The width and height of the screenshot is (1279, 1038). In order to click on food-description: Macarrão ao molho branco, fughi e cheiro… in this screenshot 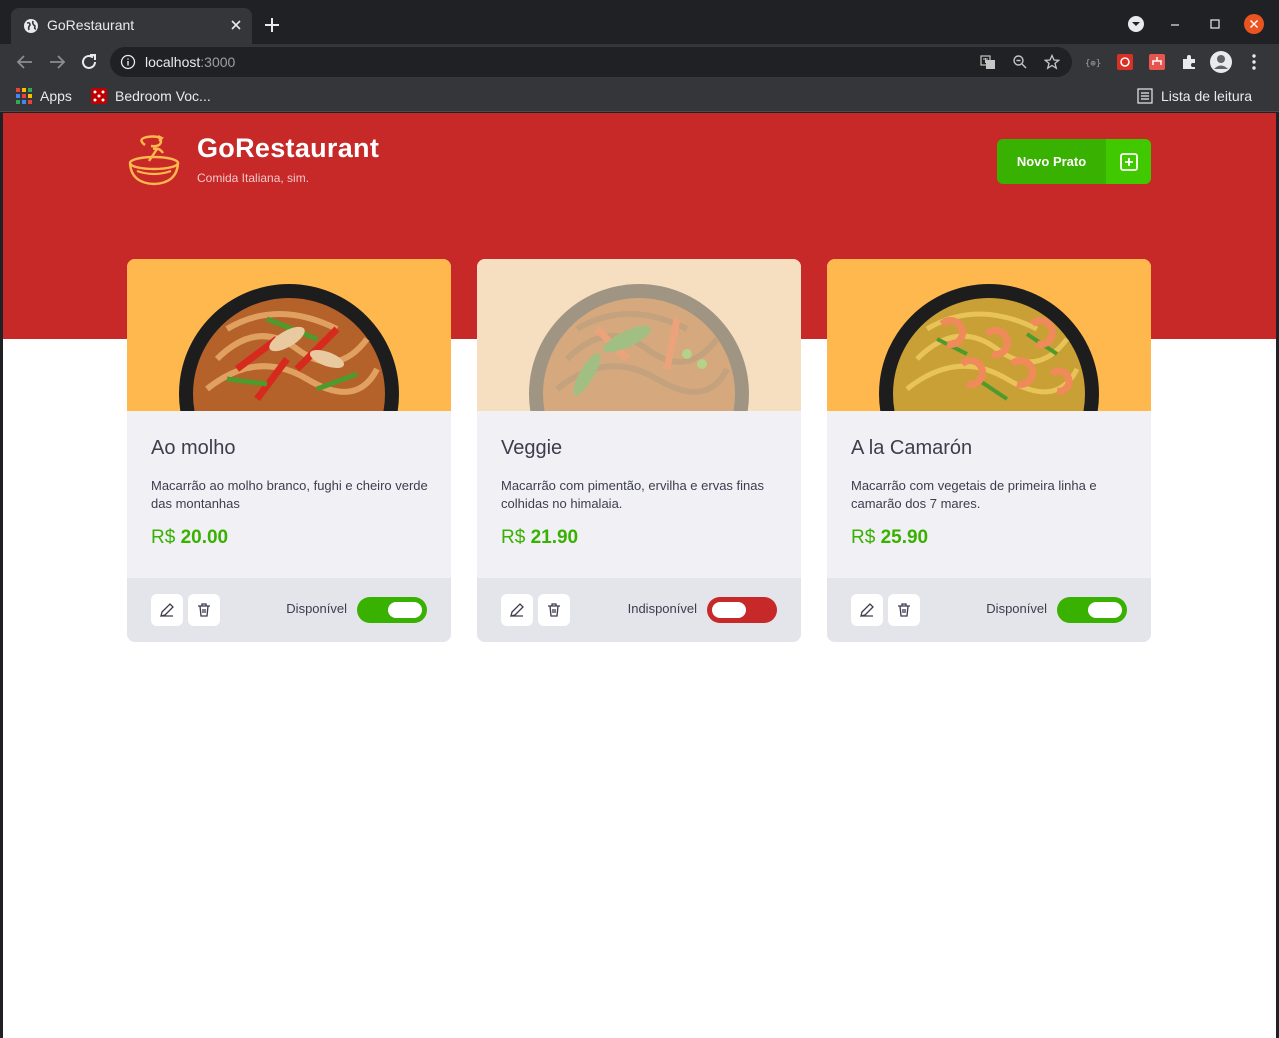, I will do `click(289, 494)`.